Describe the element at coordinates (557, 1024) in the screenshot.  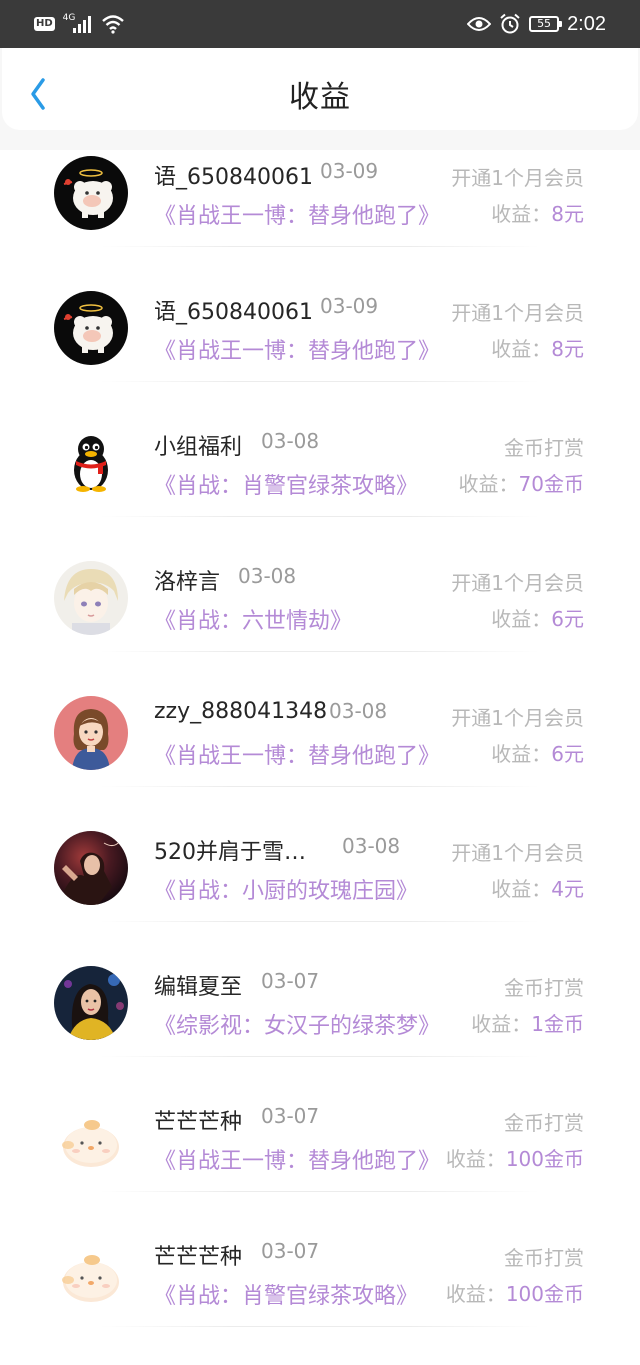
I see `earning-value: 1金币` at that location.